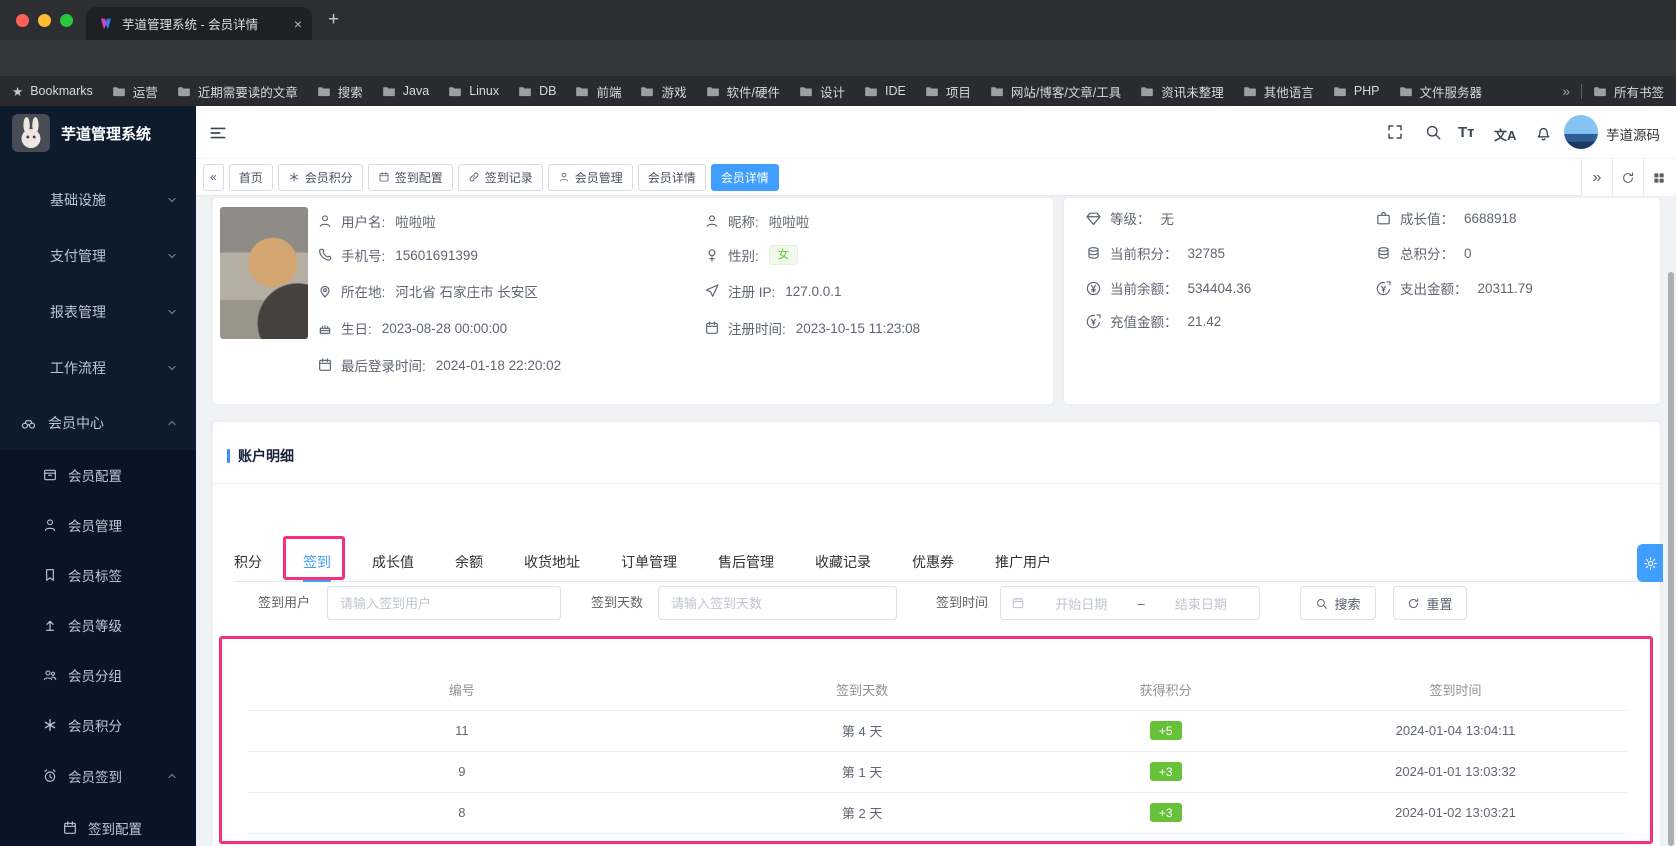  Describe the element at coordinates (885, 91) in the screenshot. I see `bookmark-folder: IDE` at that location.